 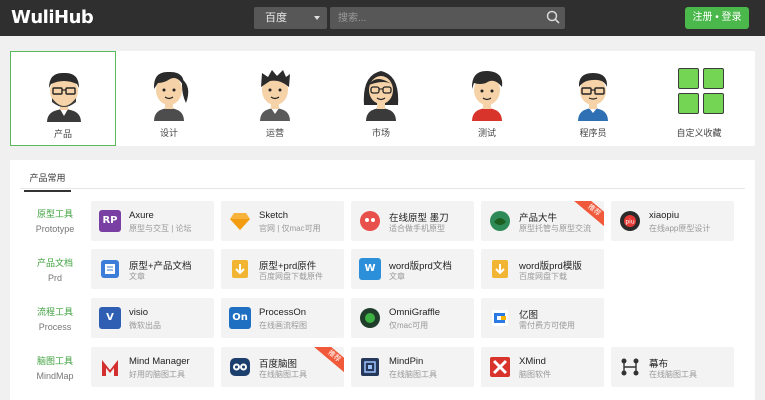 I want to click on tool-name: ProcessOn, so click(x=282, y=312).